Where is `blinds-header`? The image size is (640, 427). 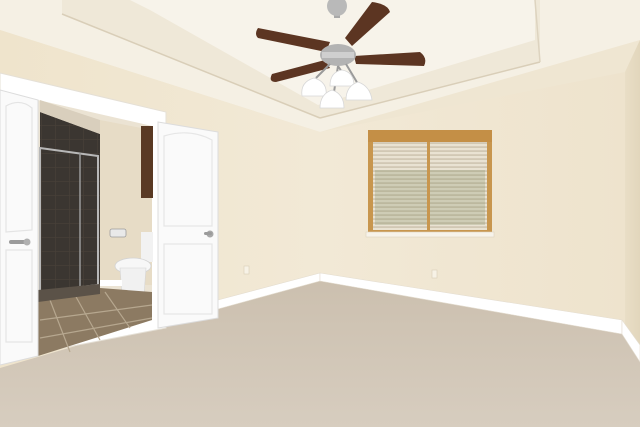 blinds-header is located at coordinates (430, 136).